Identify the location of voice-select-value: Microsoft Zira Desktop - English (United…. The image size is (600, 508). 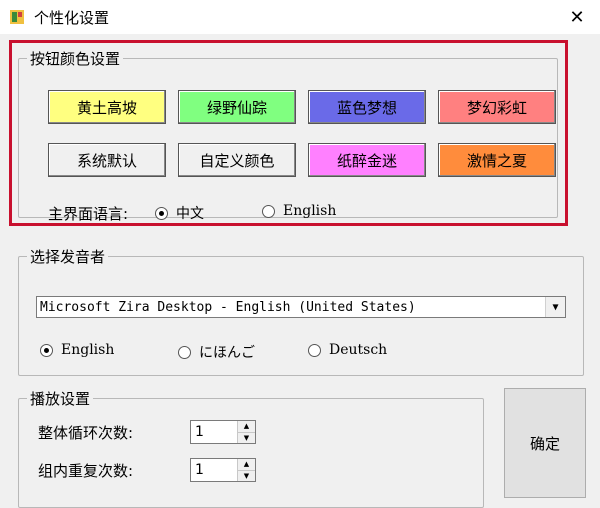
(228, 307).